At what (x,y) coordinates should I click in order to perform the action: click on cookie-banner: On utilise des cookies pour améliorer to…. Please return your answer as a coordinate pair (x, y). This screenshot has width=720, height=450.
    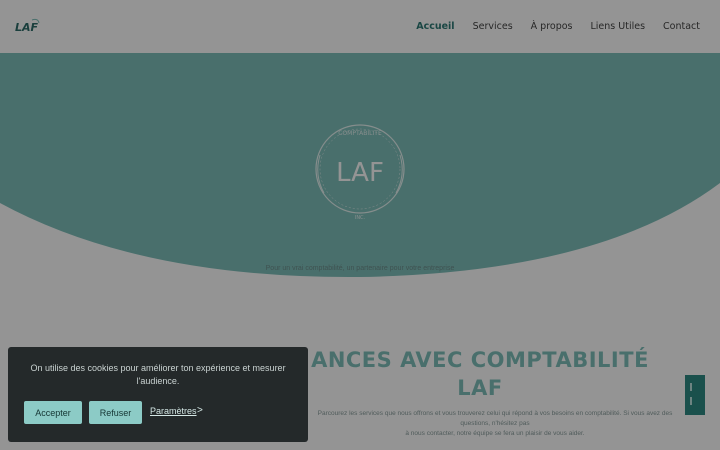
    Looking at the image, I should click on (158, 394).